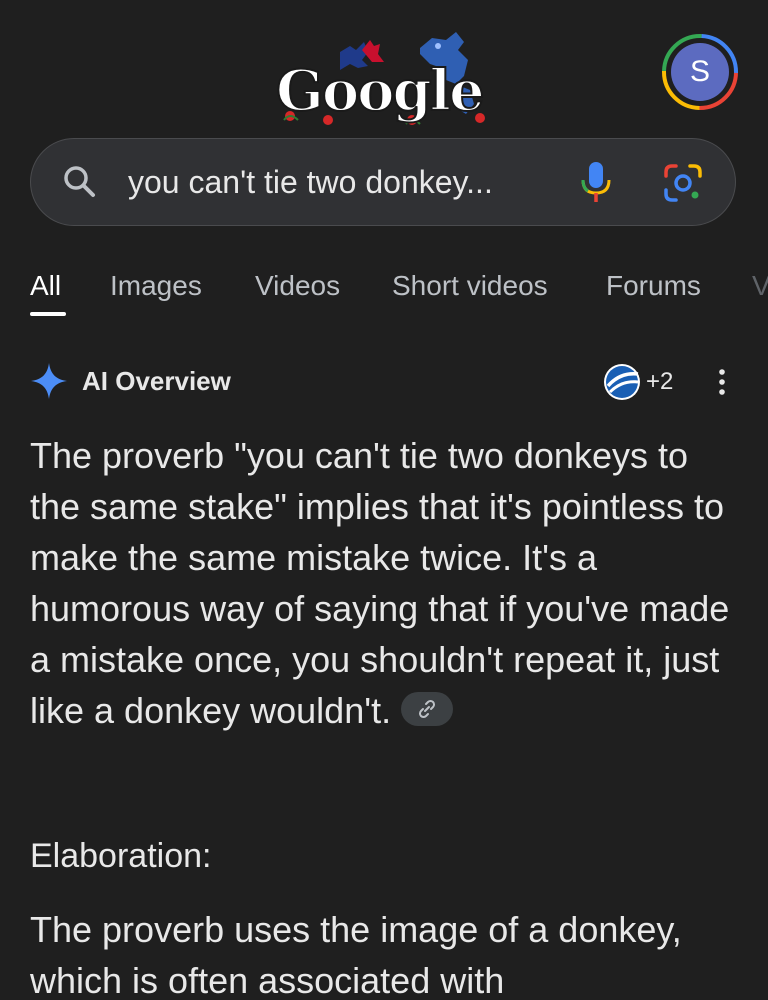  I want to click on account-avatar: S, so click(700, 72).